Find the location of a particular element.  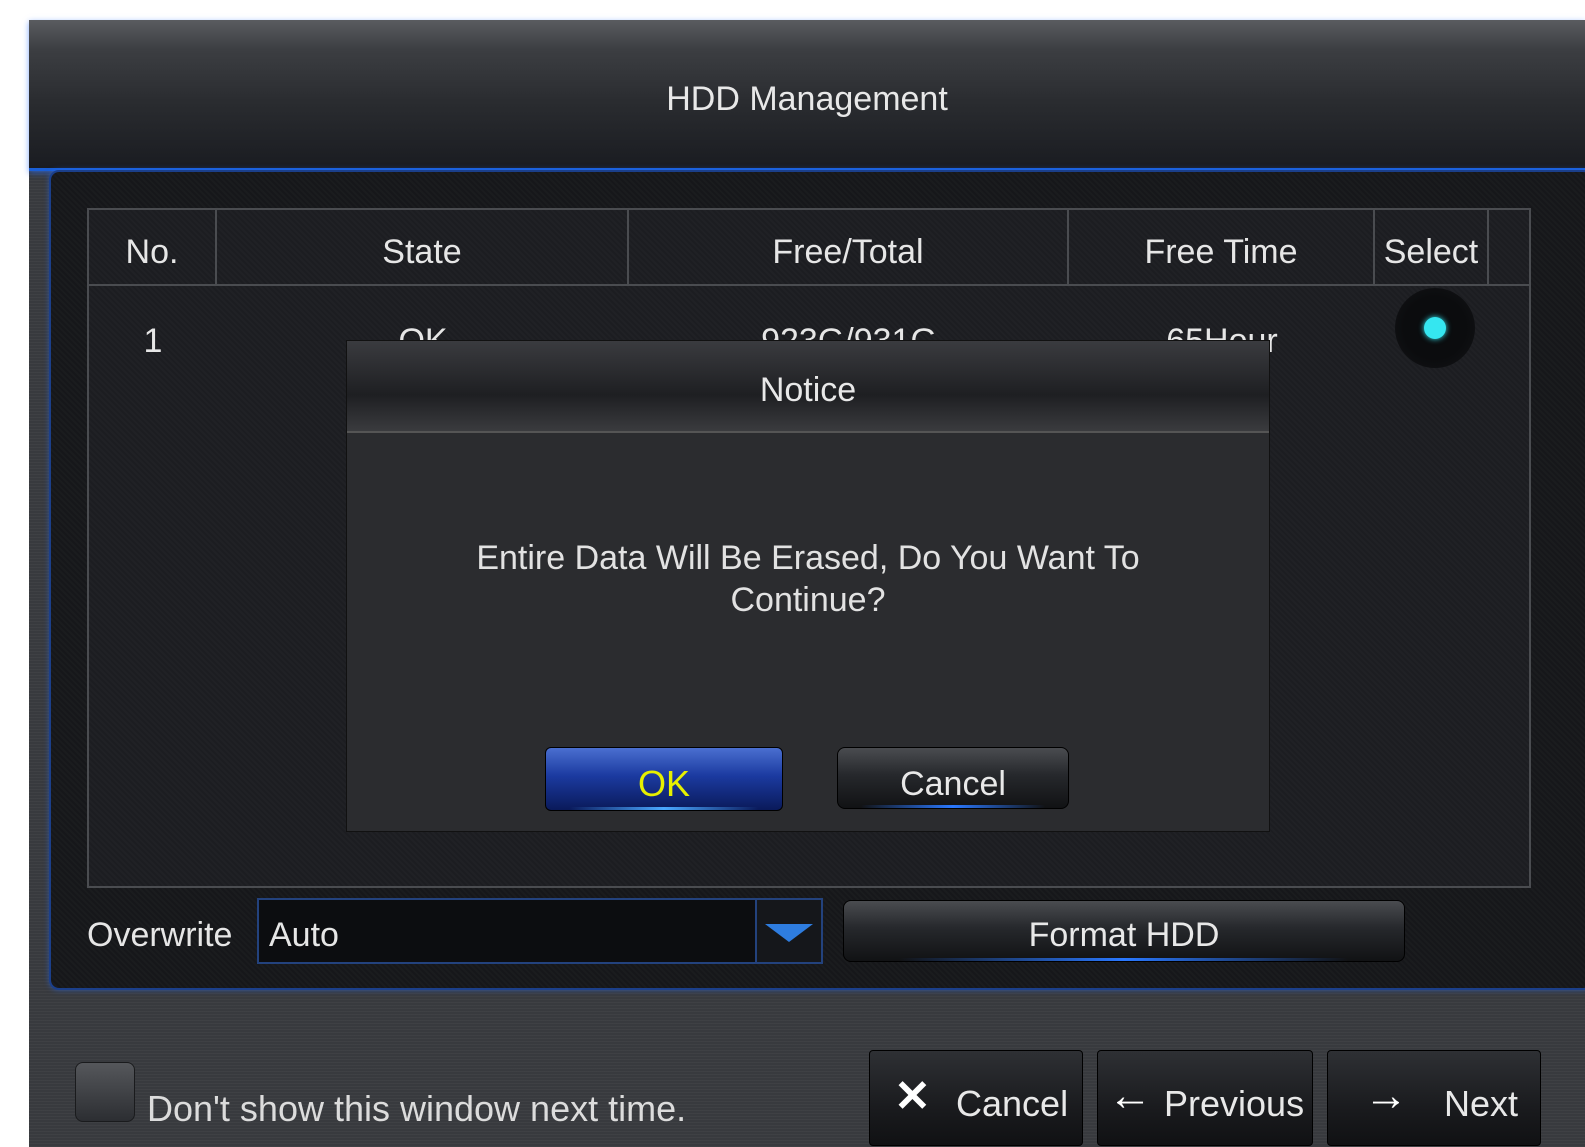

title-bar: HDD Management is located at coordinates (807, 95).